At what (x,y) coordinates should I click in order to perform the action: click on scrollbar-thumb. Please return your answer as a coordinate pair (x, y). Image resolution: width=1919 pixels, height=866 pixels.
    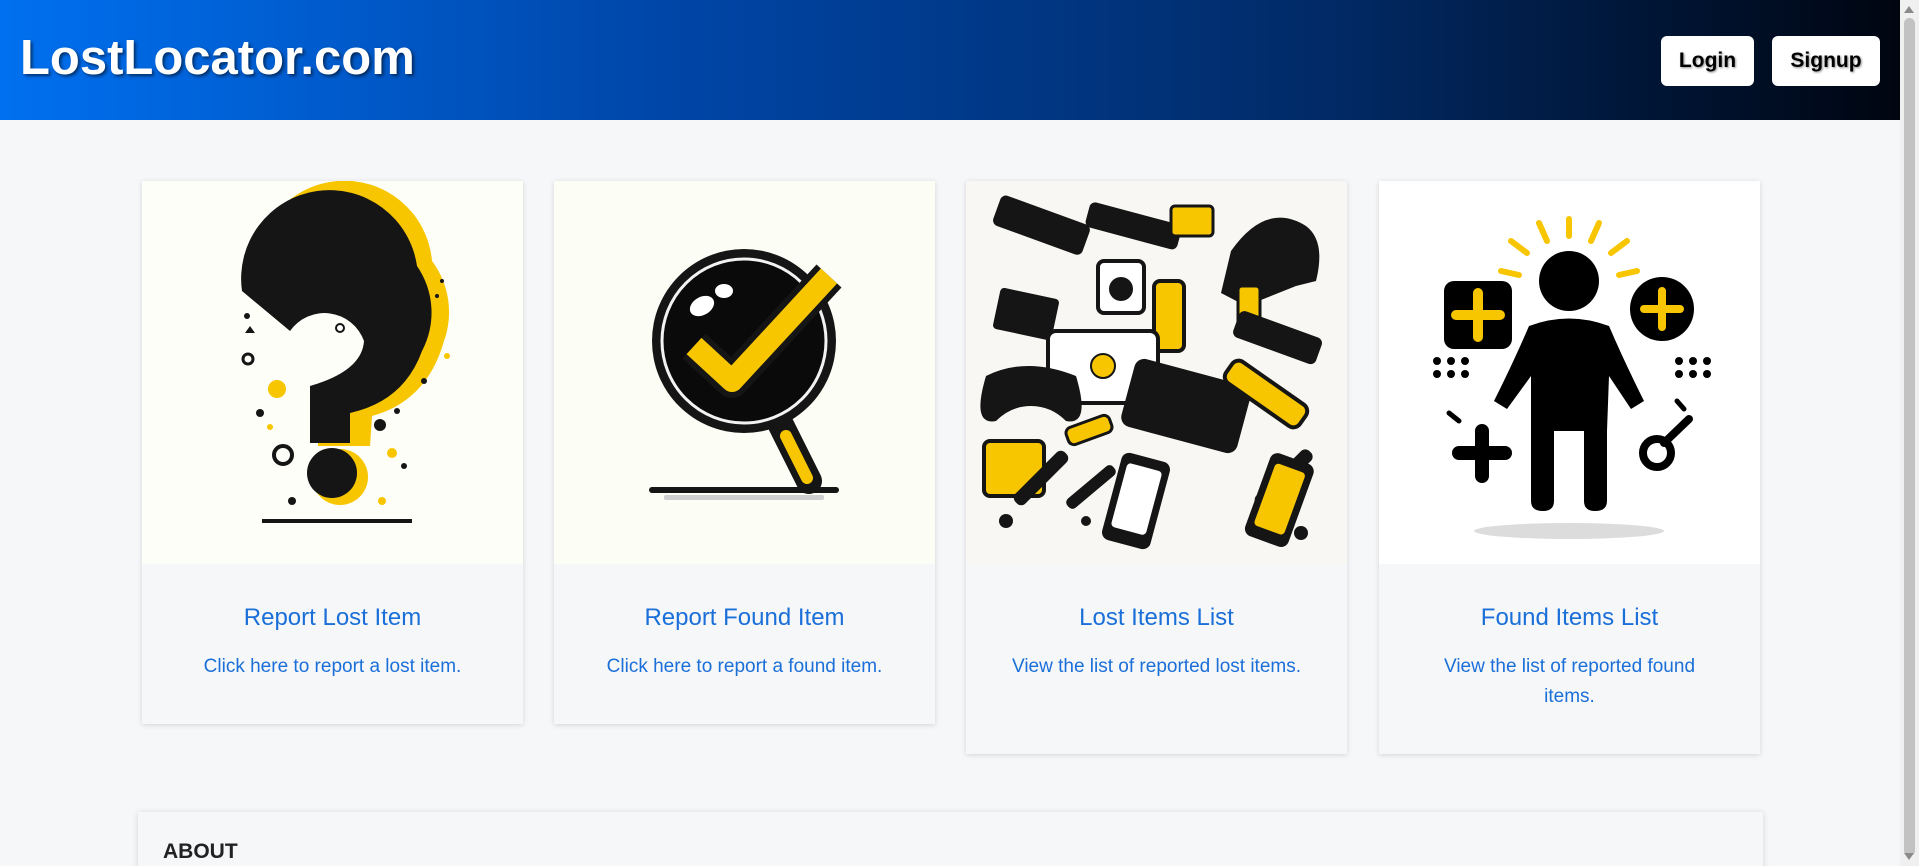
    Looking at the image, I should click on (1909, 437).